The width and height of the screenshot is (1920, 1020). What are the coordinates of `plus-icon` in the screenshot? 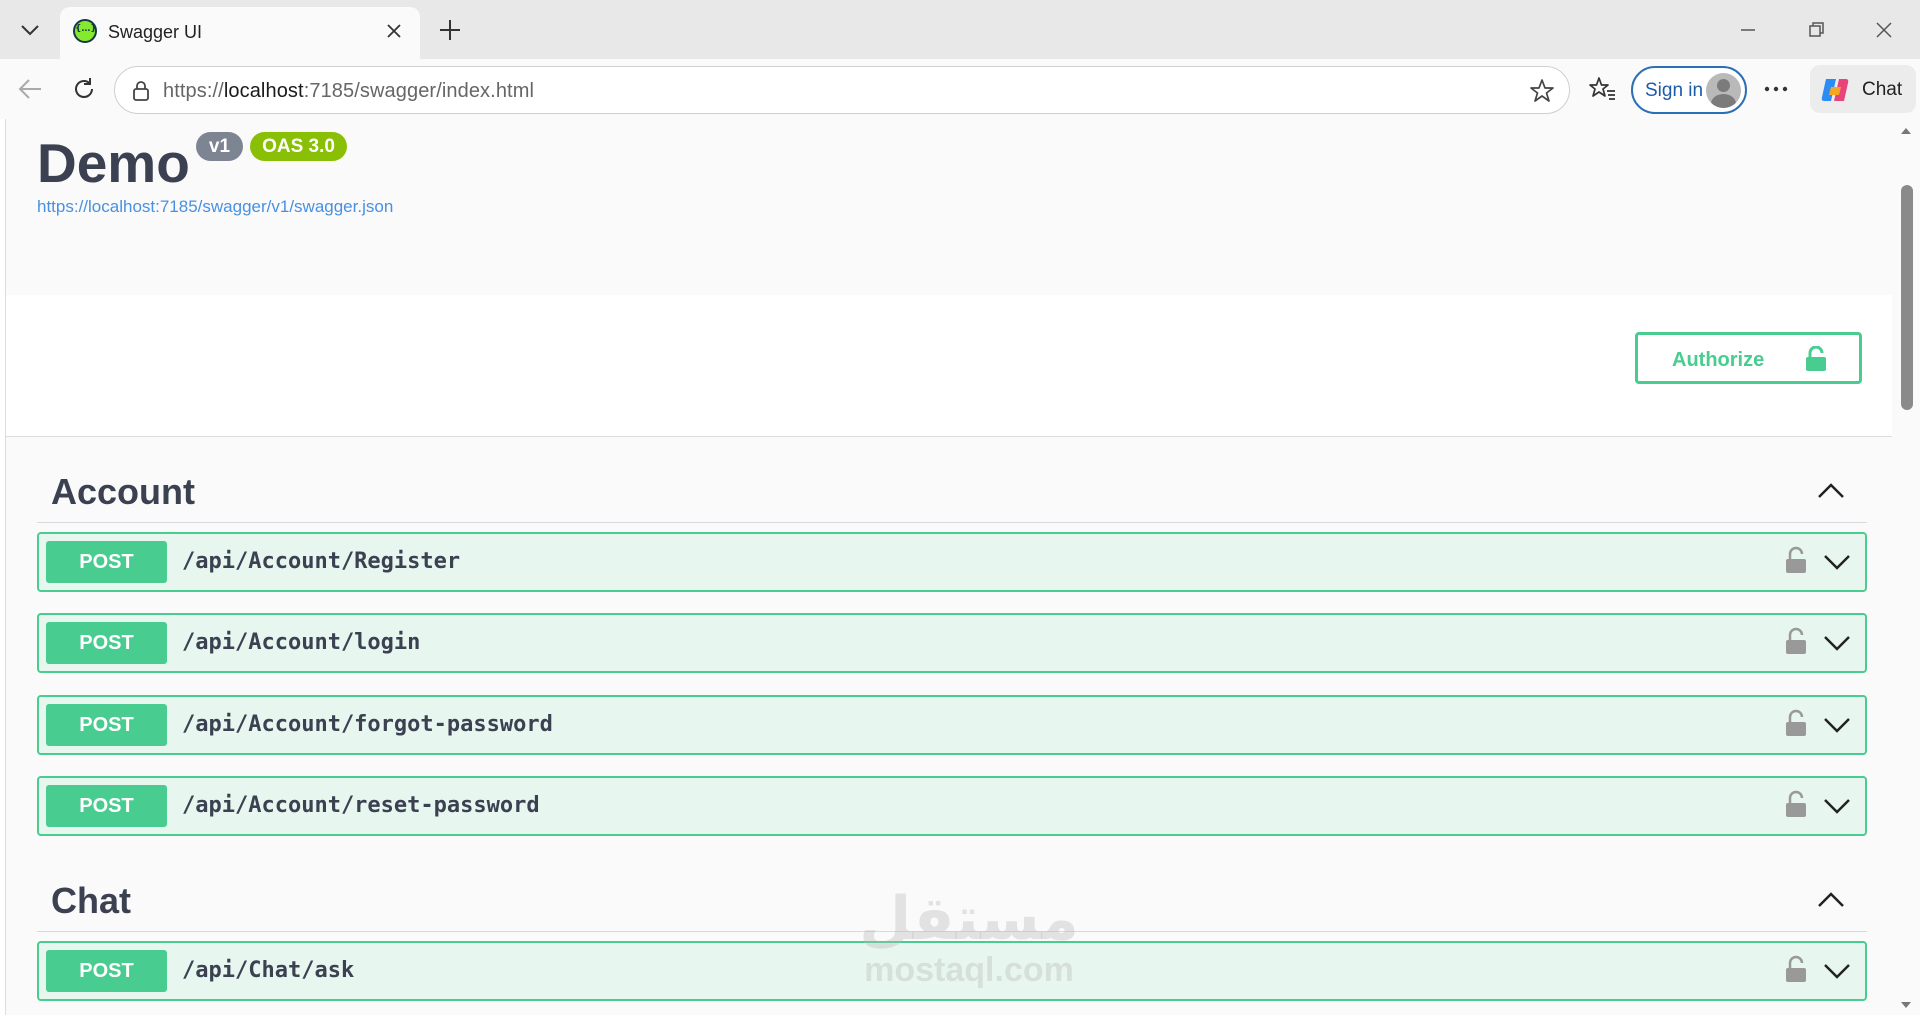 It's located at (450, 30).